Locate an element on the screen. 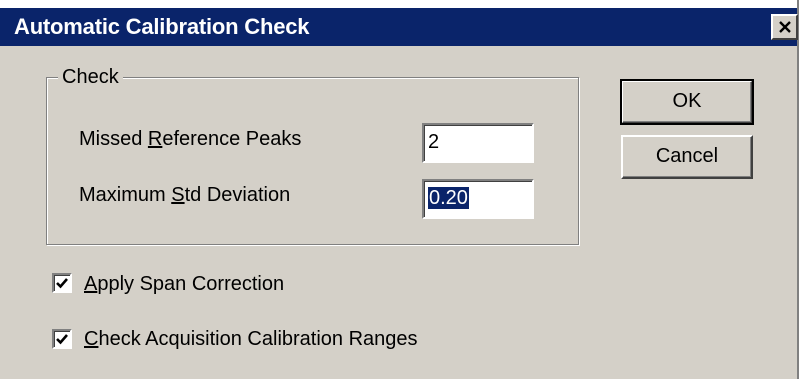 This screenshot has width=801, height=379. close-icon is located at coordinates (785, 27).